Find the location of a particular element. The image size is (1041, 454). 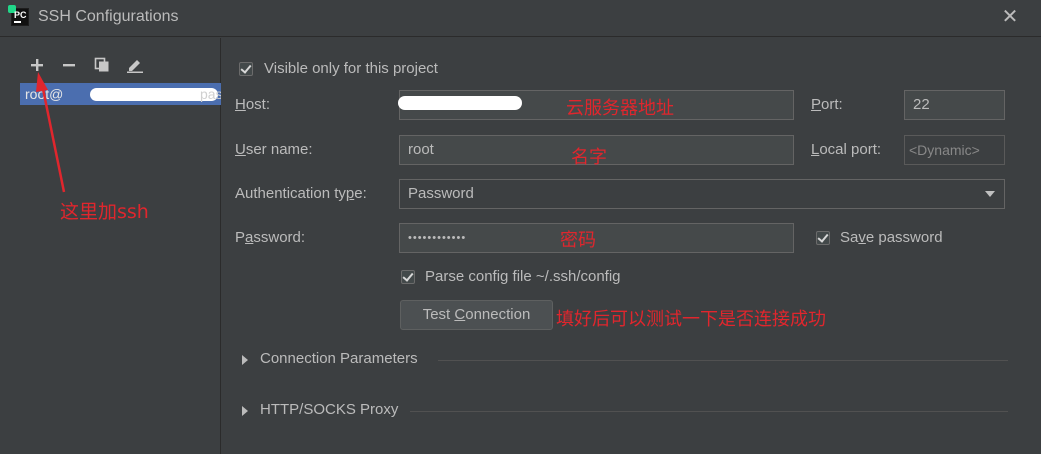

annotation-arrow is located at coordinates (51, 132).